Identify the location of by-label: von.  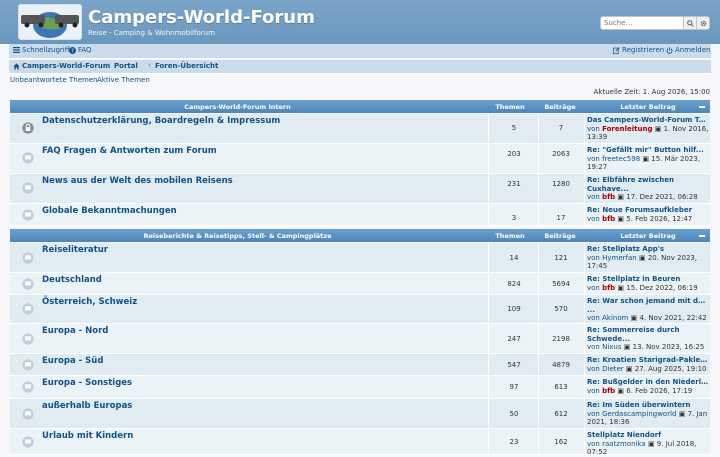
(593, 347).